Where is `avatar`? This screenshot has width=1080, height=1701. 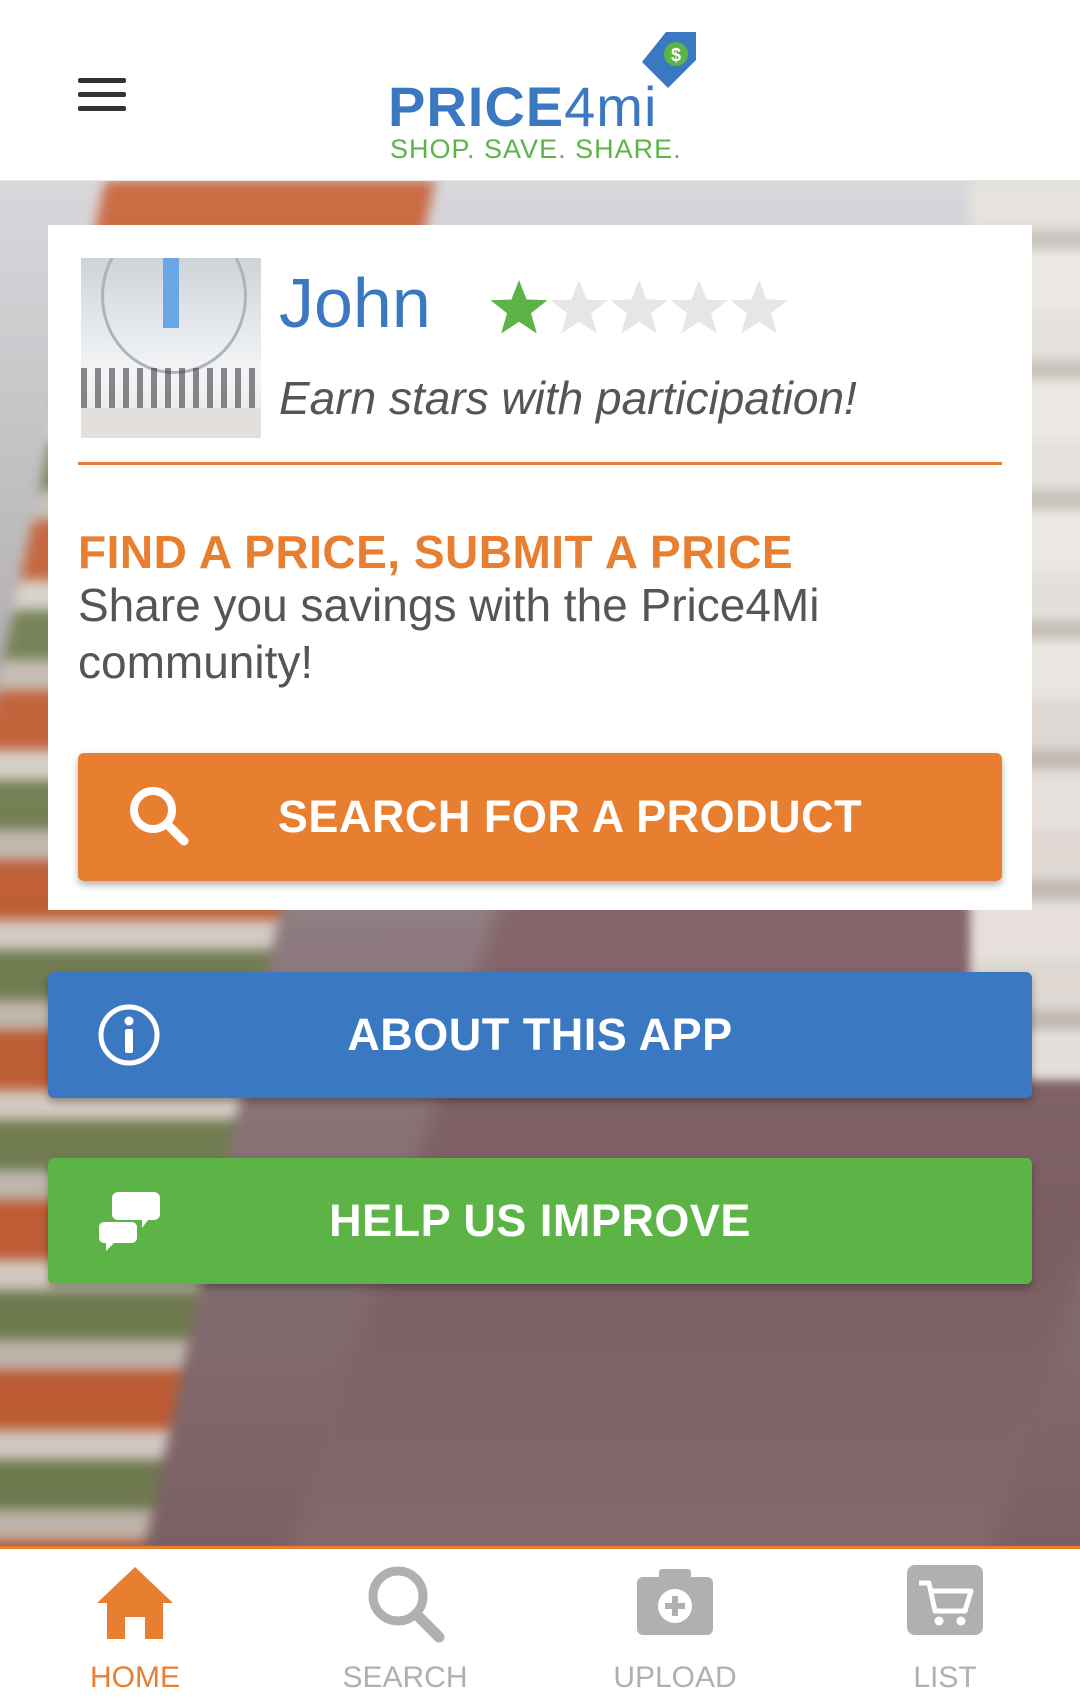 avatar is located at coordinates (171, 348).